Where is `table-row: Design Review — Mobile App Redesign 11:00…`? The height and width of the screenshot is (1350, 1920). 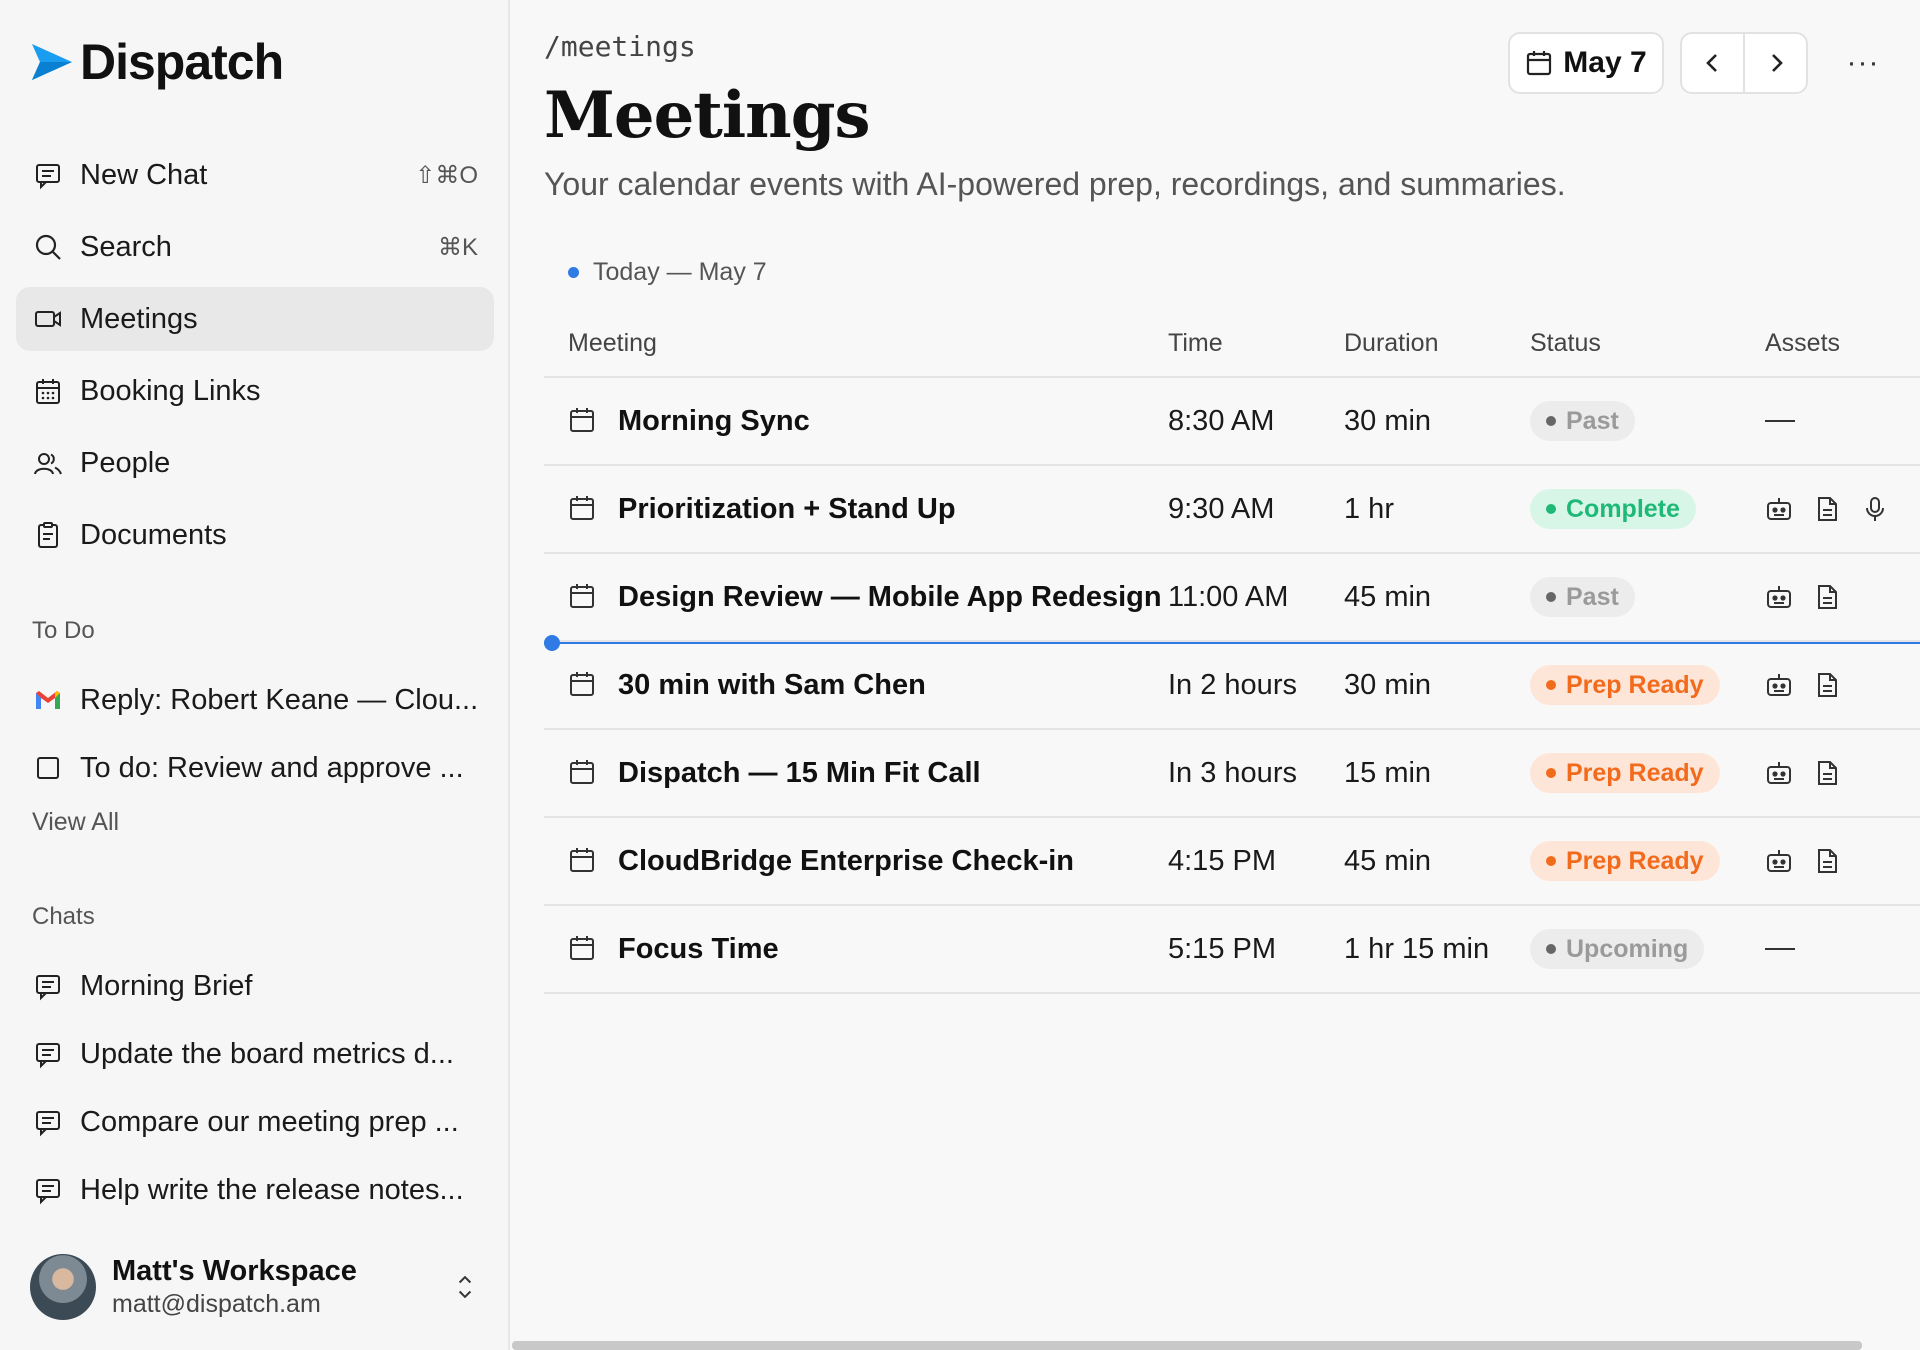 table-row: Design Review — Mobile App Redesign 11:00… is located at coordinates (1232, 598).